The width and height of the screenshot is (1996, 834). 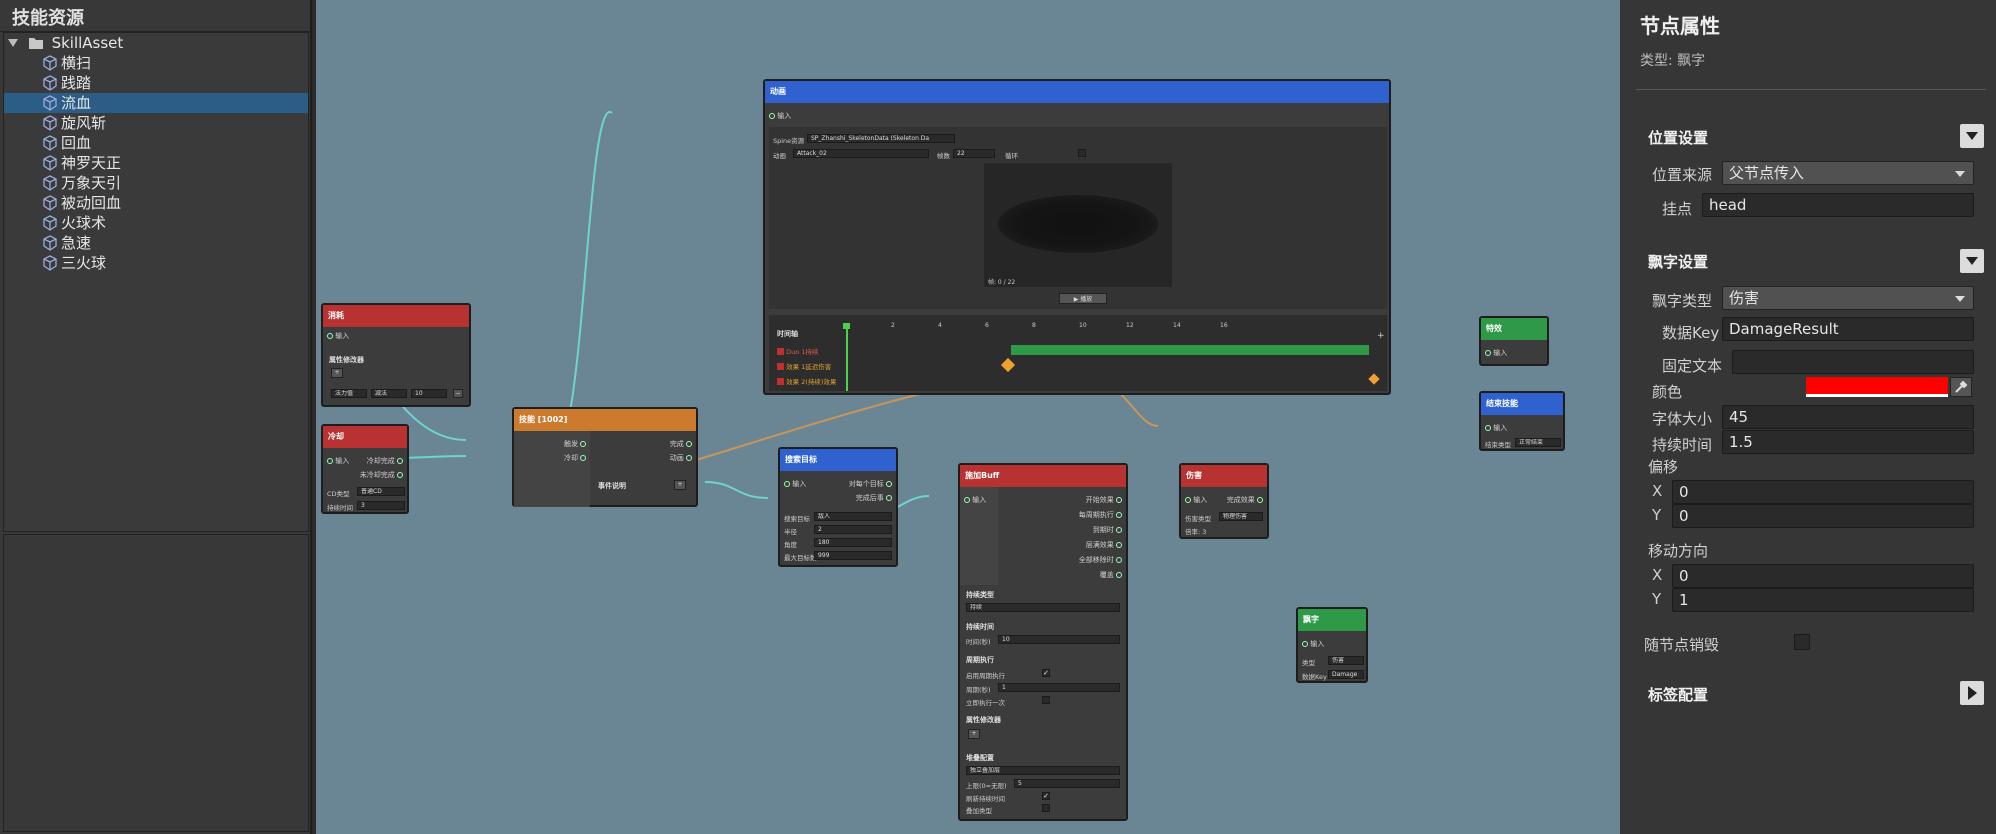 What do you see at coordinates (458, 393) in the screenshot?
I see `remove-button: −` at bounding box center [458, 393].